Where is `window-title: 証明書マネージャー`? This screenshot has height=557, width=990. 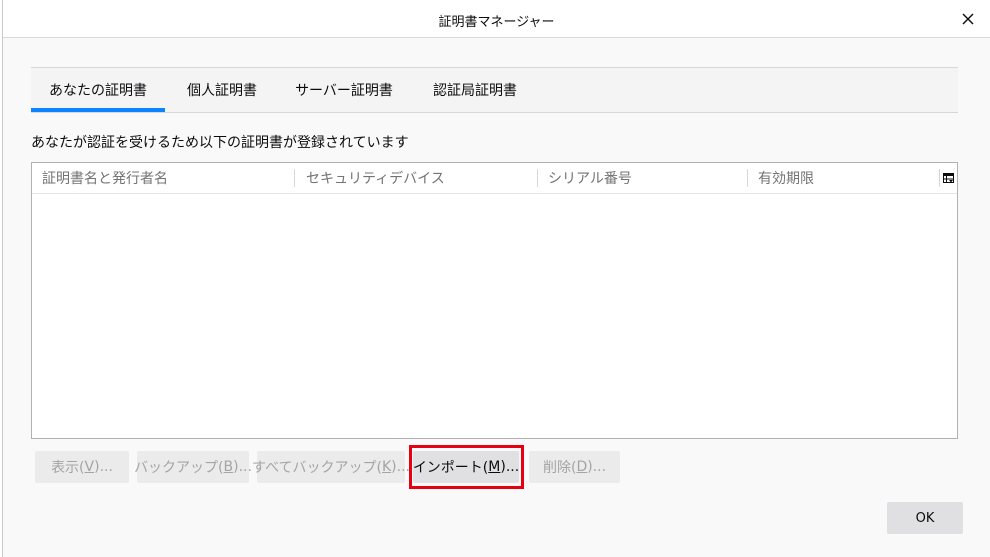 window-title: 証明書マネージャー is located at coordinates (496, 22).